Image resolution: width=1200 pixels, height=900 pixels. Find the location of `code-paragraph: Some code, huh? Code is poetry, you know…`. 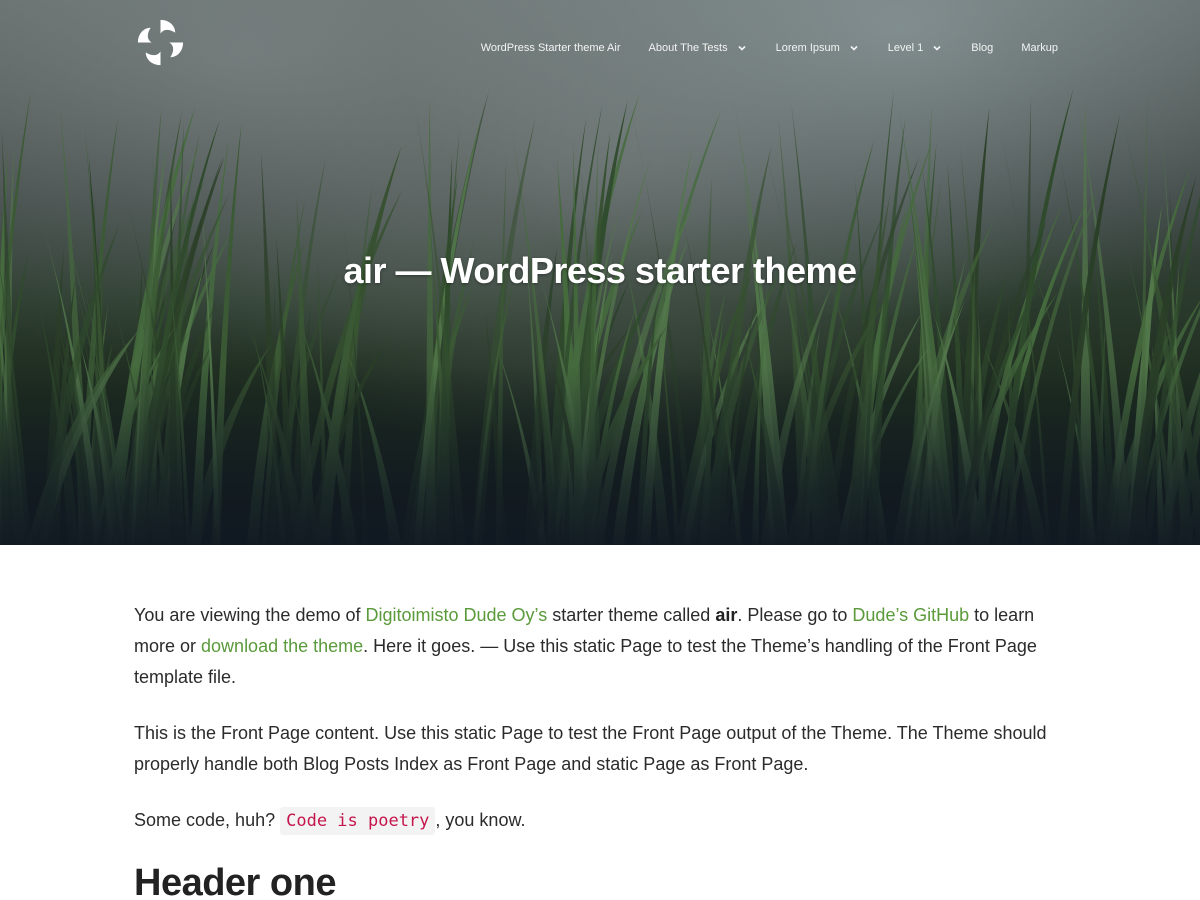

code-paragraph: Some code, huh? Code is poetry, you know… is located at coordinates (604, 821).